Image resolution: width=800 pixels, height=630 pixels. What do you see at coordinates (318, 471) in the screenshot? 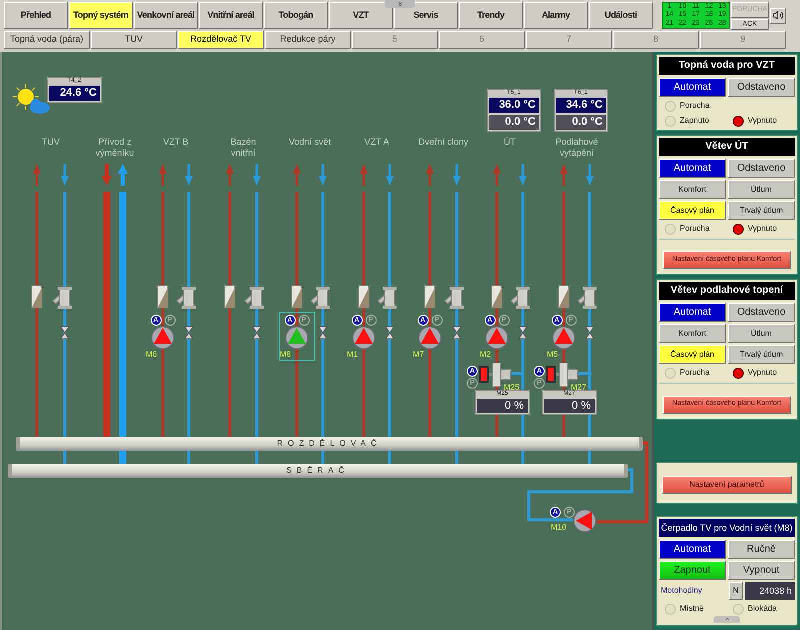
I see `collector-pipe: SBĚRAČ` at bounding box center [318, 471].